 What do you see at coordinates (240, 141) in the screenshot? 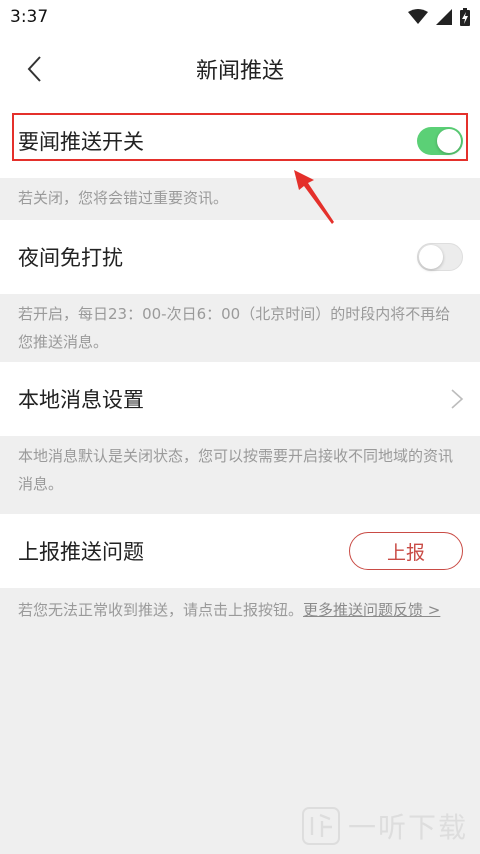
I see `news-push-row: 要闻推送开关` at bounding box center [240, 141].